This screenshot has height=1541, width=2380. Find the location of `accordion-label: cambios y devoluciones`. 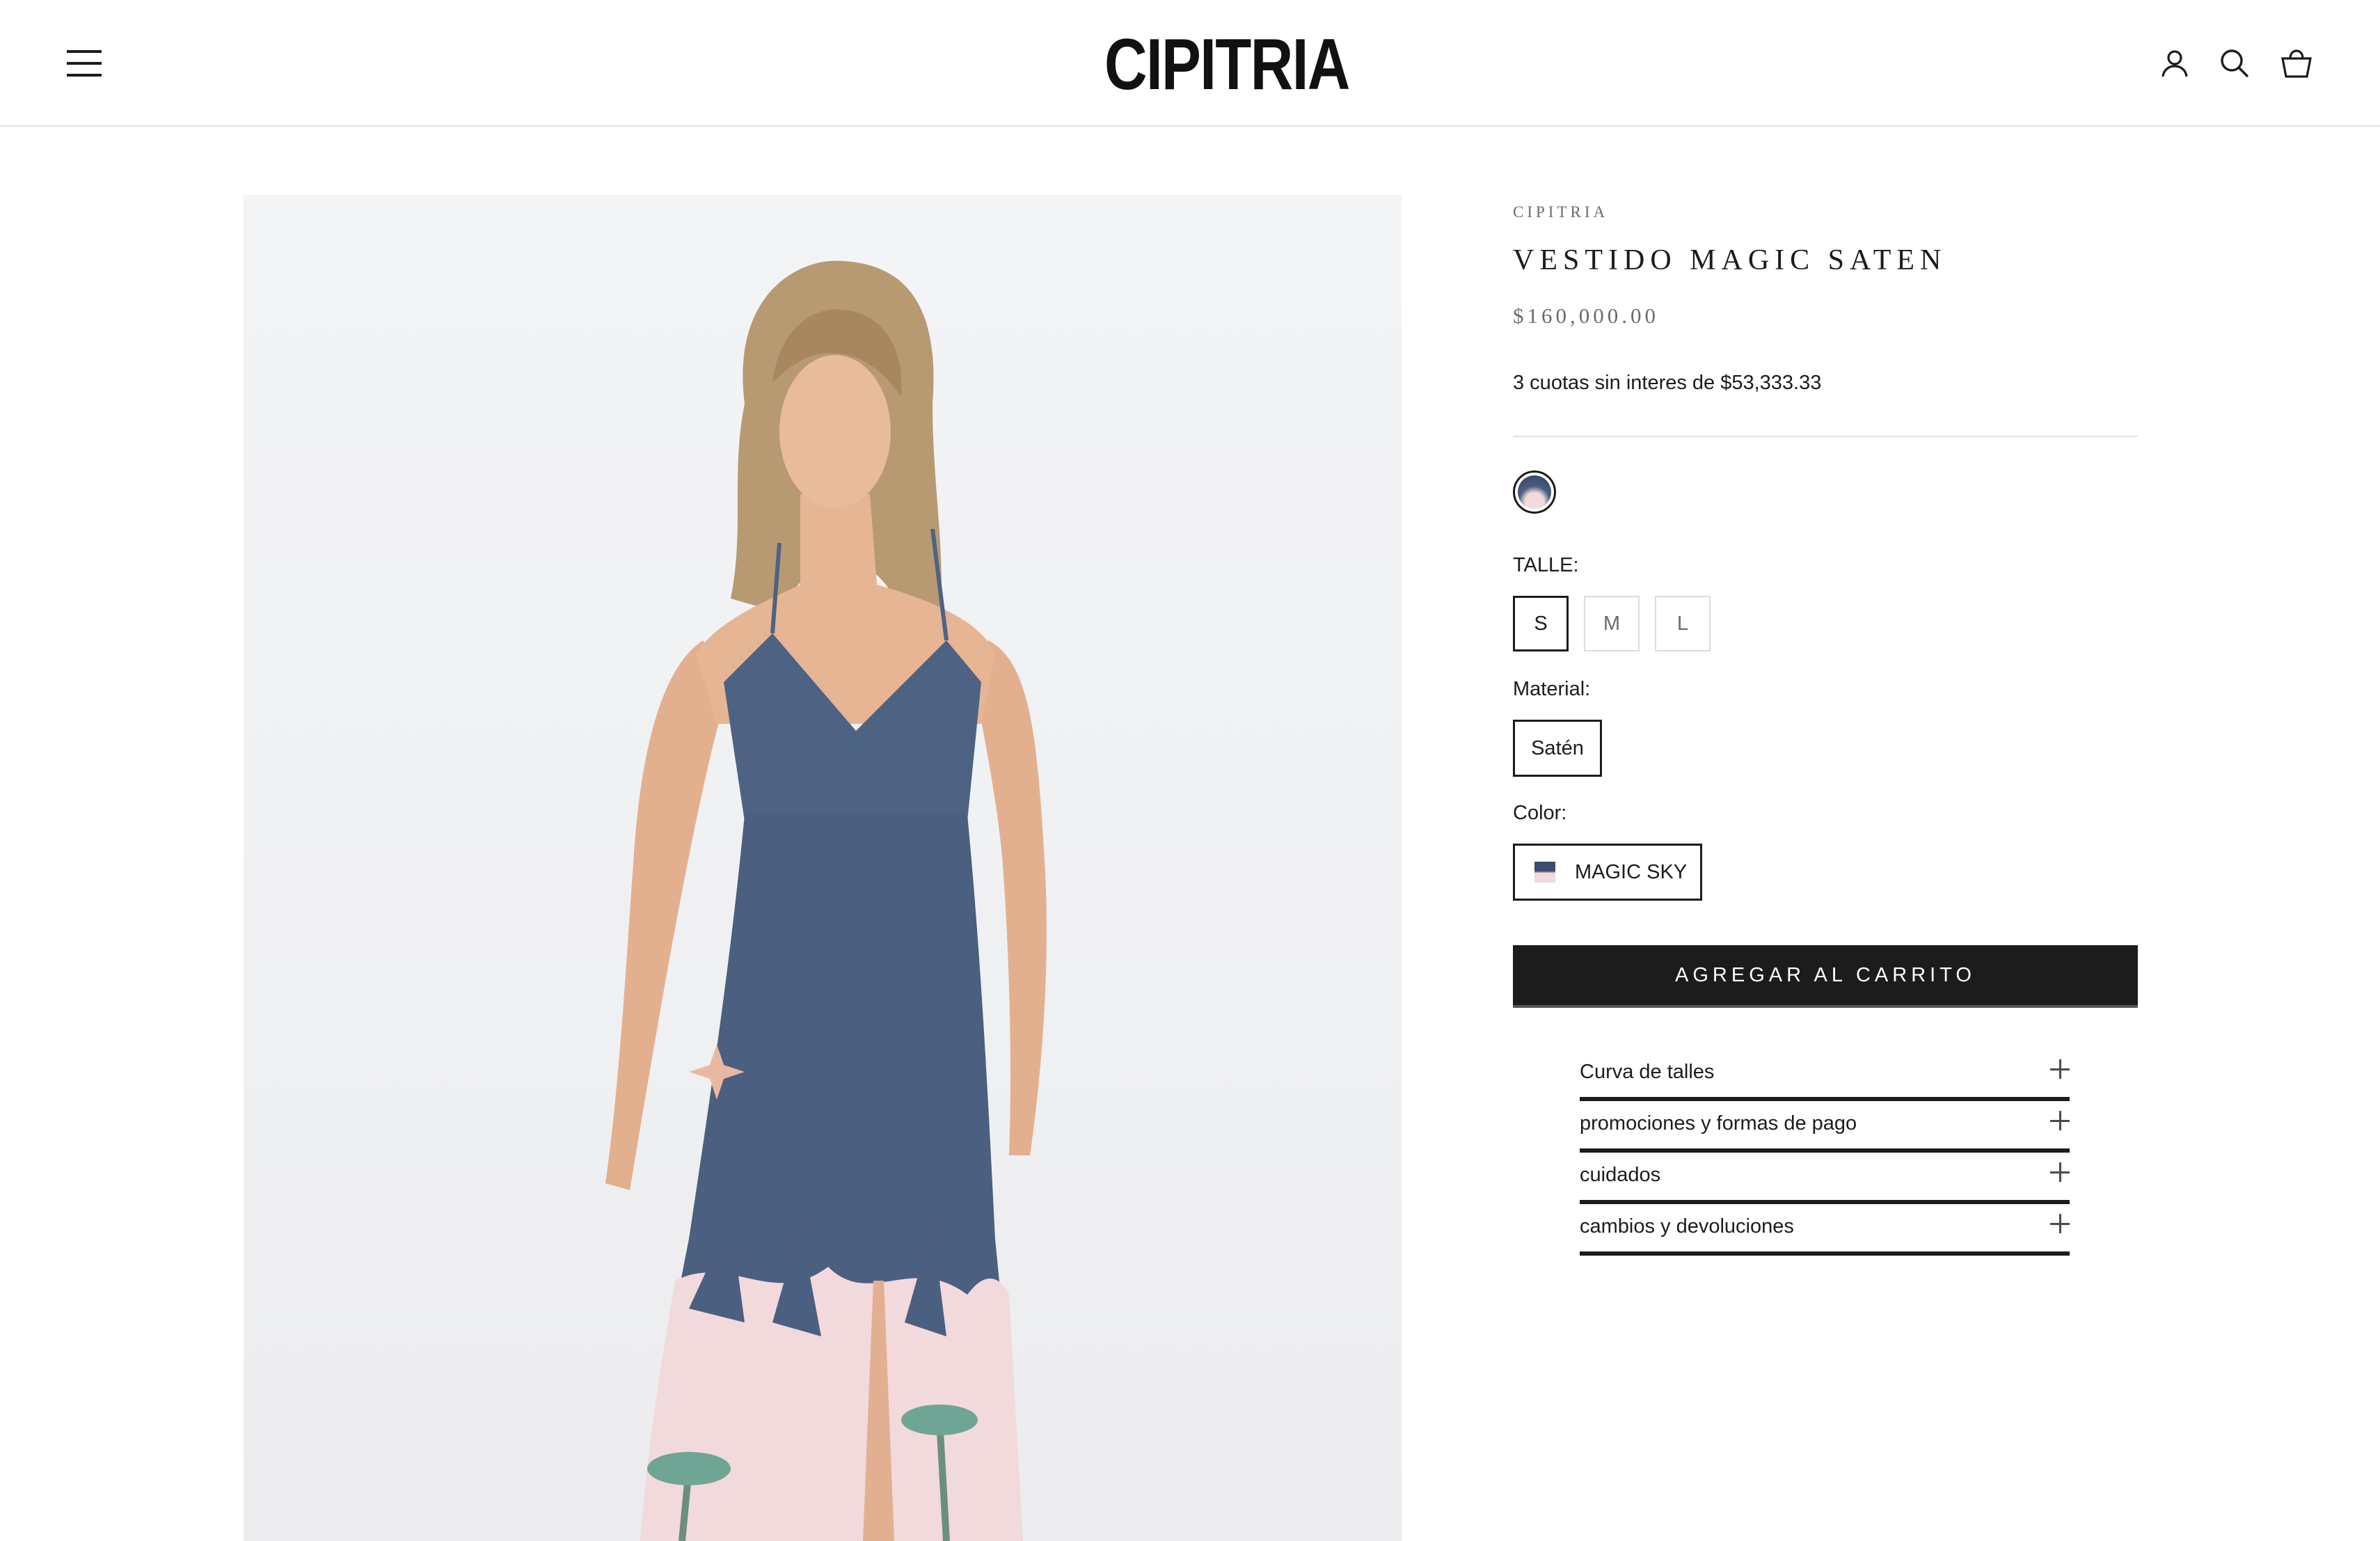

accordion-label: cambios y devoluciones is located at coordinates (1687, 1226).